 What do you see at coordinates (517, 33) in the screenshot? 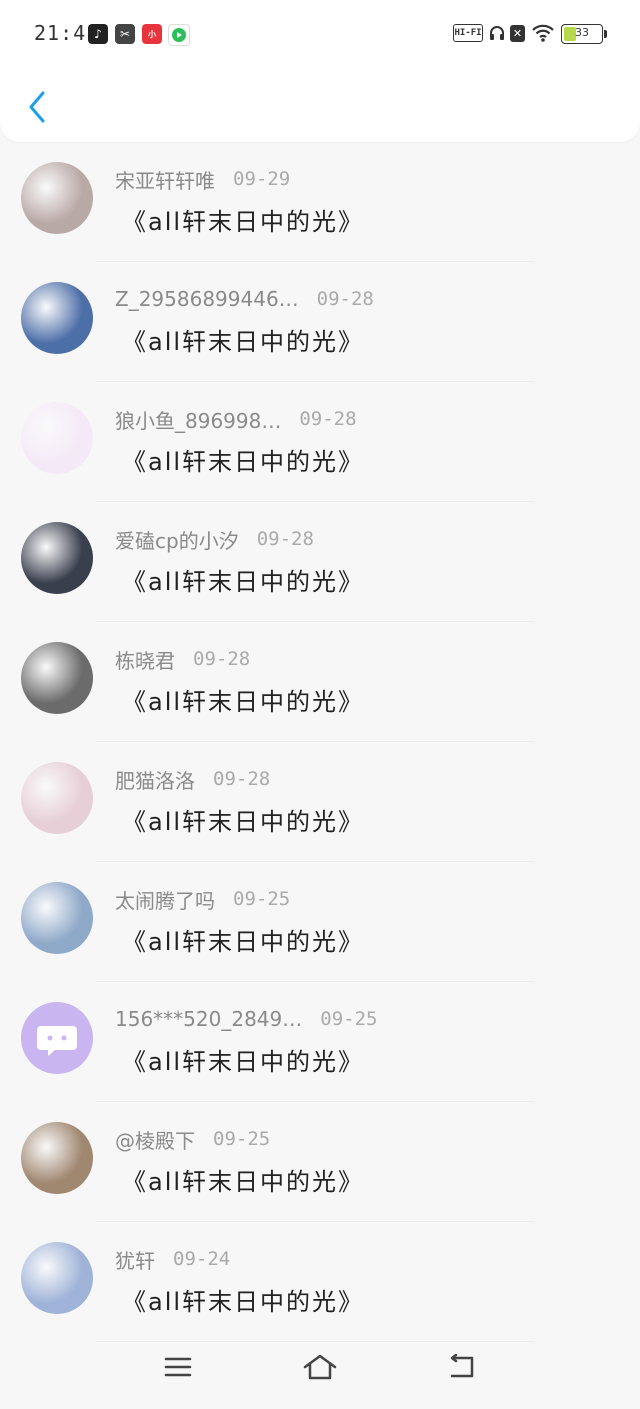
I see `silent-icon: ✕` at bounding box center [517, 33].